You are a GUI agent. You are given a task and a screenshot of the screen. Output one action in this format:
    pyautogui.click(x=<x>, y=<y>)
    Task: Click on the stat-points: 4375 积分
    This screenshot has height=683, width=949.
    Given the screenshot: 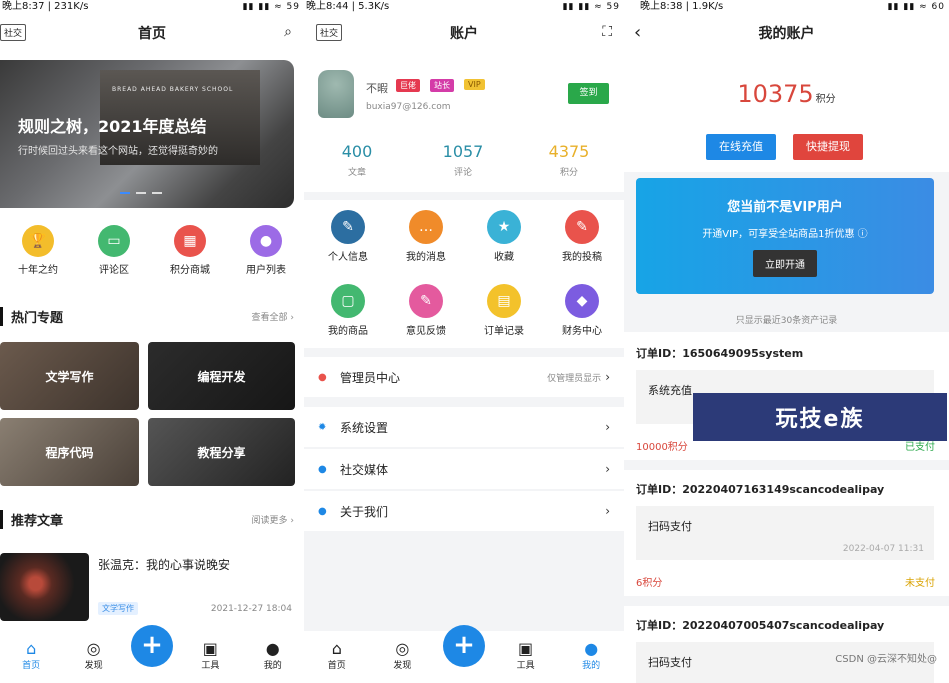 What is the action you would take?
    pyautogui.click(x=569, y=160)
    